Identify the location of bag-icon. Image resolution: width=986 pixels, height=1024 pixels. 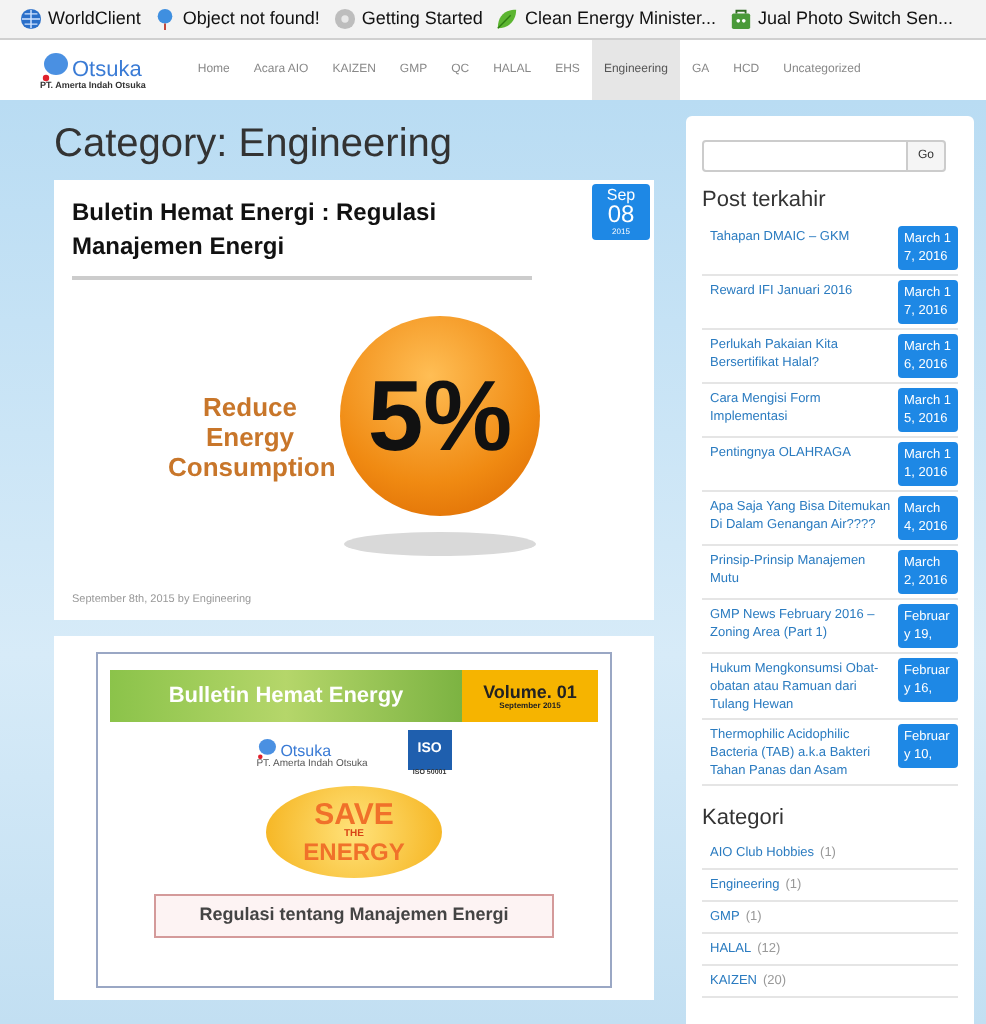
(741, 19).